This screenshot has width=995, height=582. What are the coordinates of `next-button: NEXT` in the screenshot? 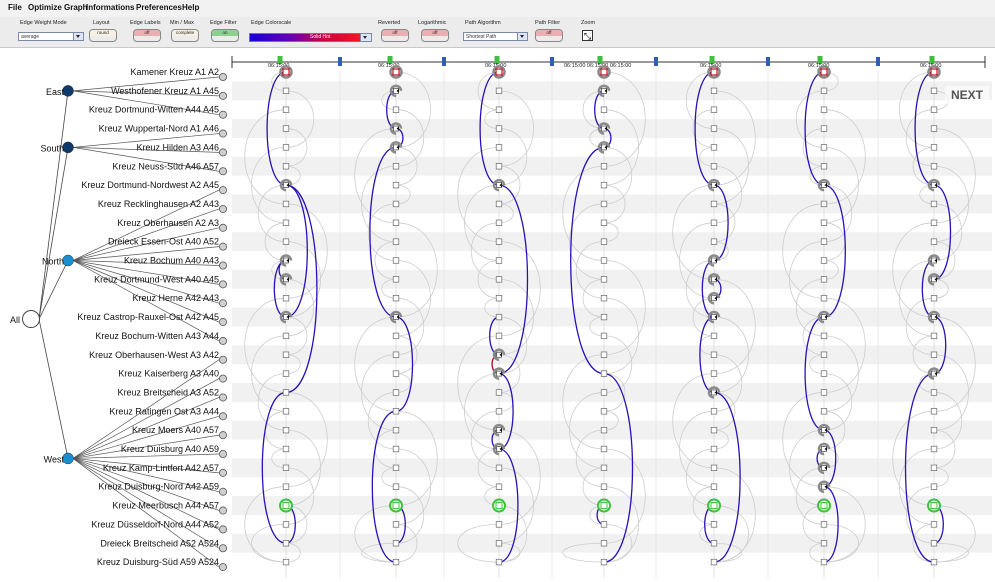 It's located at (967, 95).